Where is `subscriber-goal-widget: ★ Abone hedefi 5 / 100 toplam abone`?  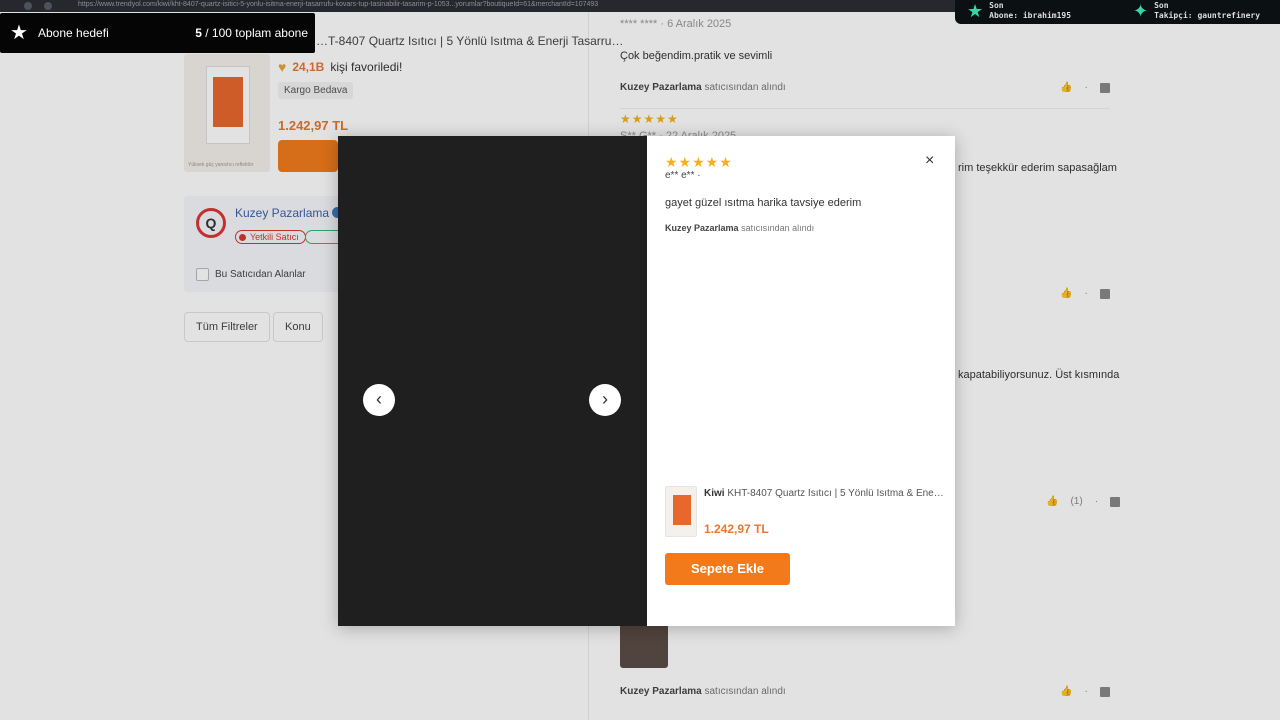 subscriber-goal-widget: ★ Abone hedefi 5 / 100 toplam abone is located at coordinates (157, 33).